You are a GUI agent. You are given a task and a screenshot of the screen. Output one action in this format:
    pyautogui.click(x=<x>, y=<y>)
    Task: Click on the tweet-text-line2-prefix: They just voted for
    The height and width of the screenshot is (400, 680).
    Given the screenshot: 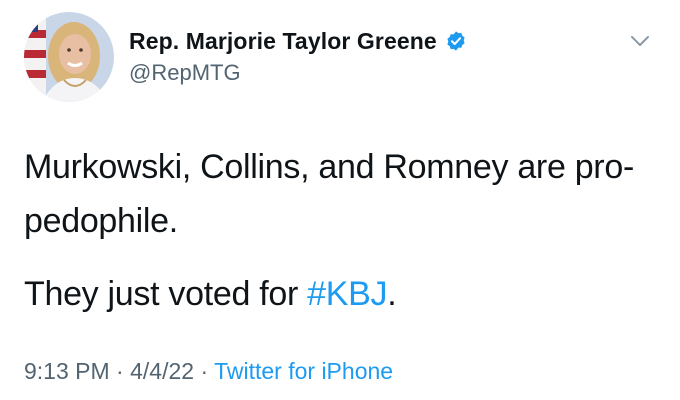 What is the action you would take?
    pyautogui.click(x=166, y=294)
    